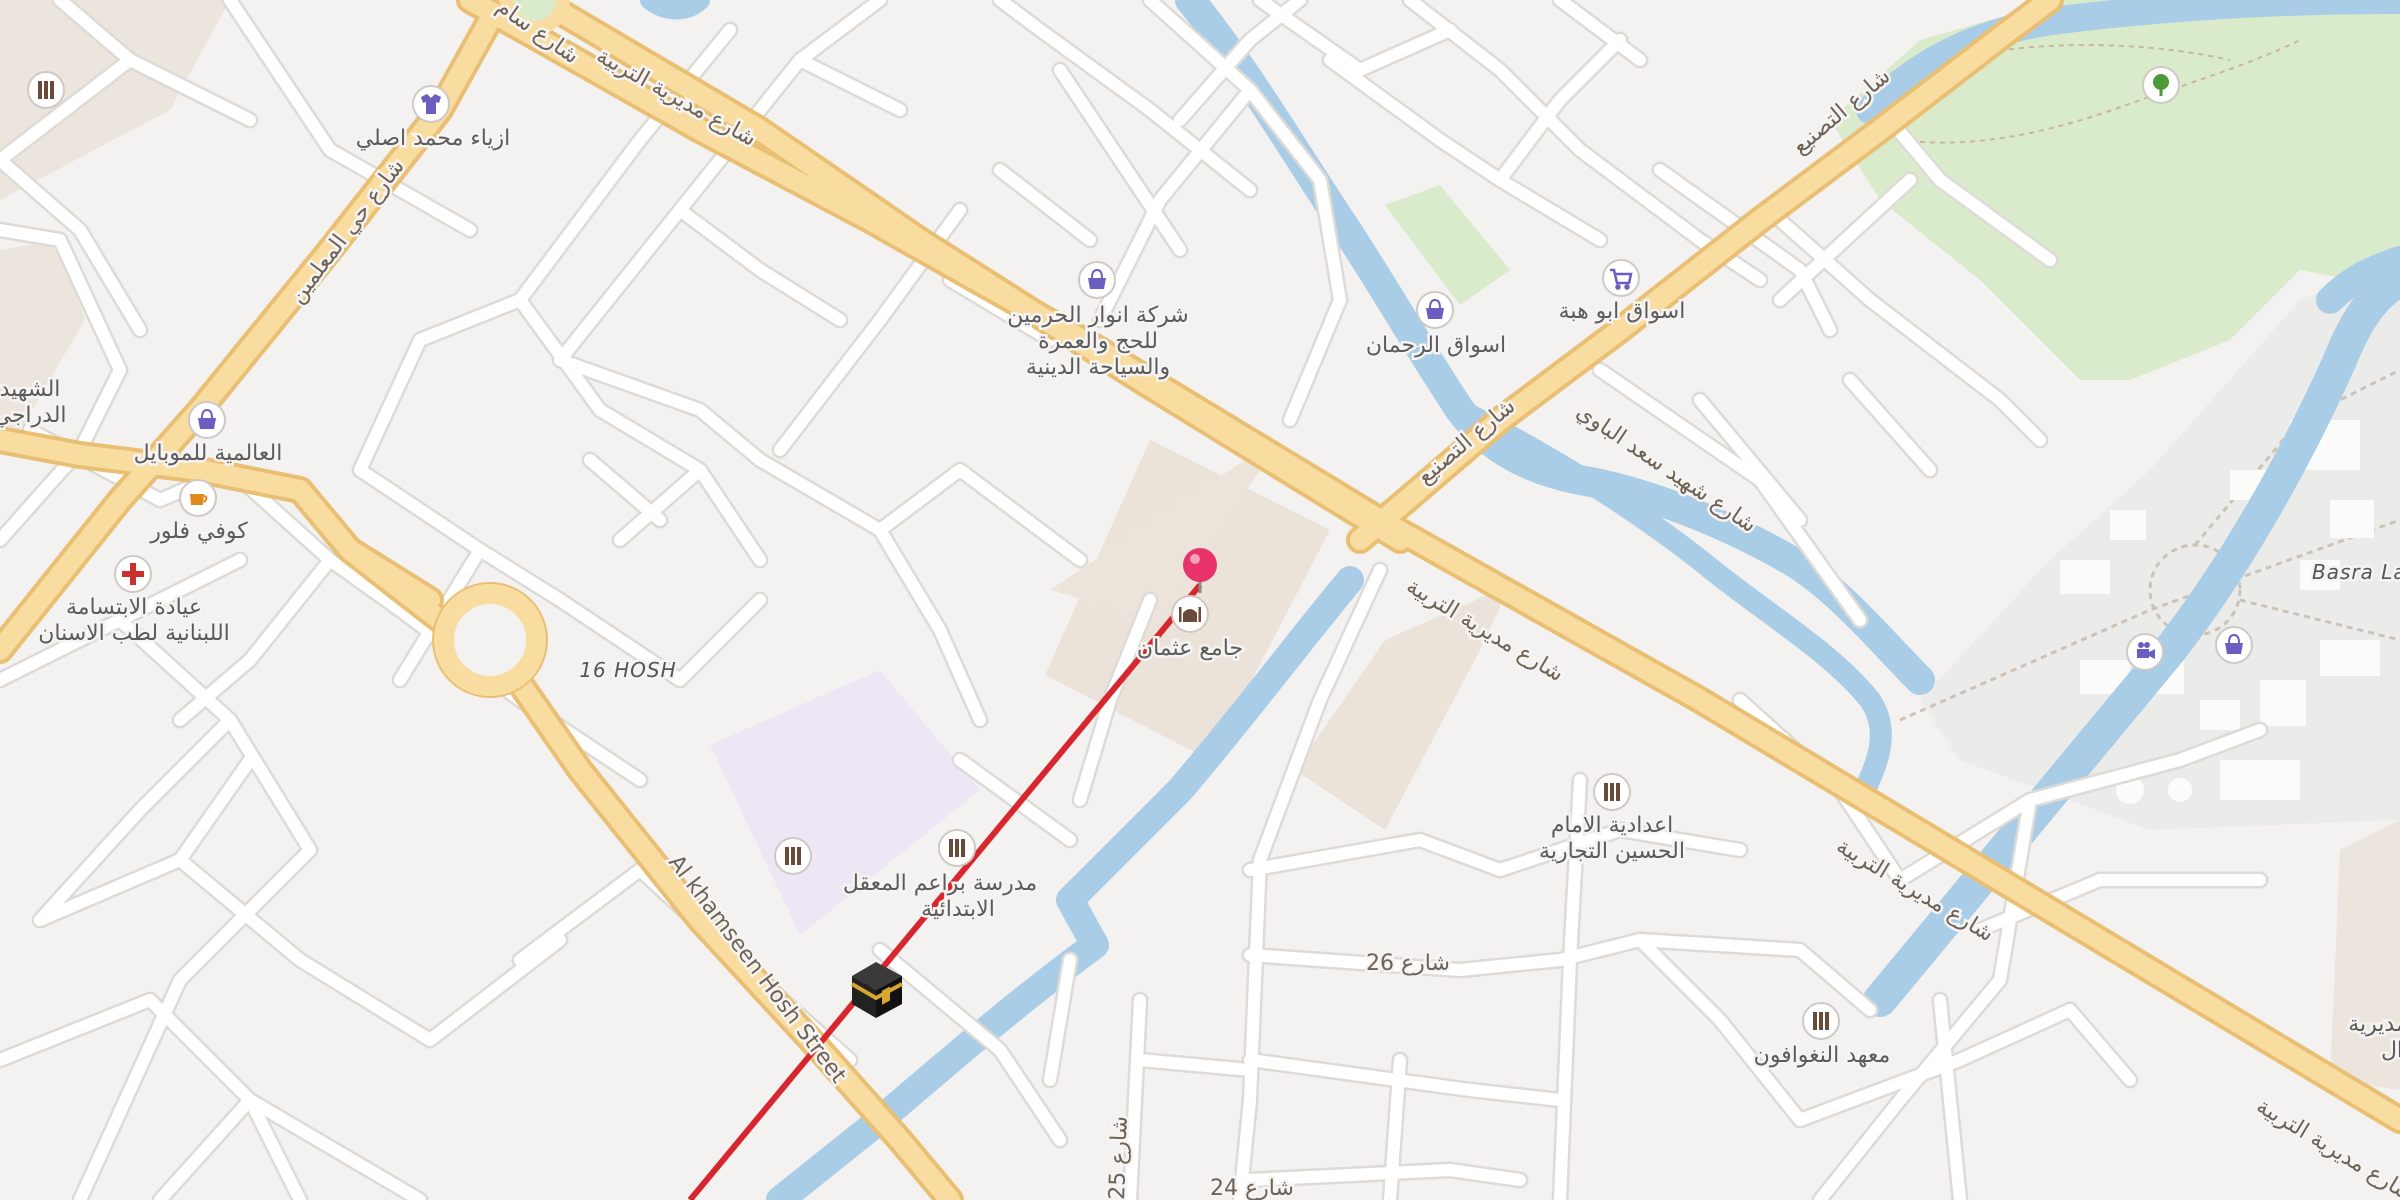  I want to click on poi-imam, so click(1612, 792).